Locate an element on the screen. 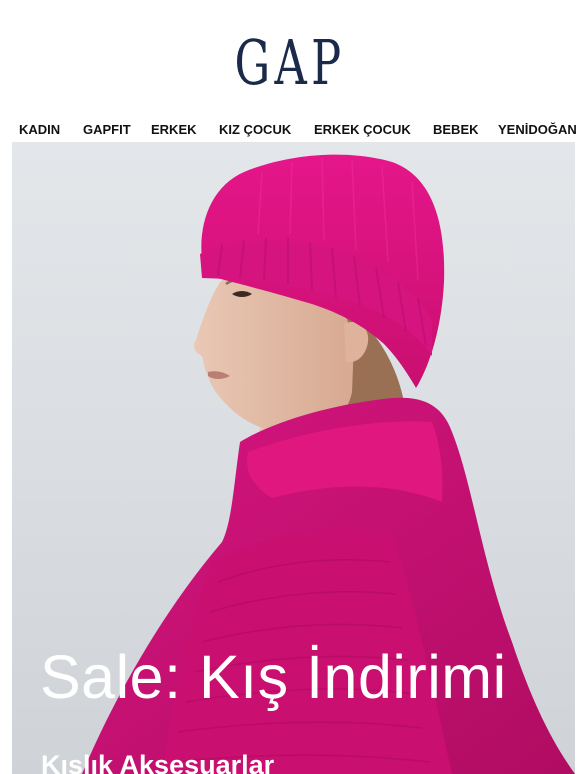  nav-item-erkek: ERKEK is located at coordinates (174, 130).